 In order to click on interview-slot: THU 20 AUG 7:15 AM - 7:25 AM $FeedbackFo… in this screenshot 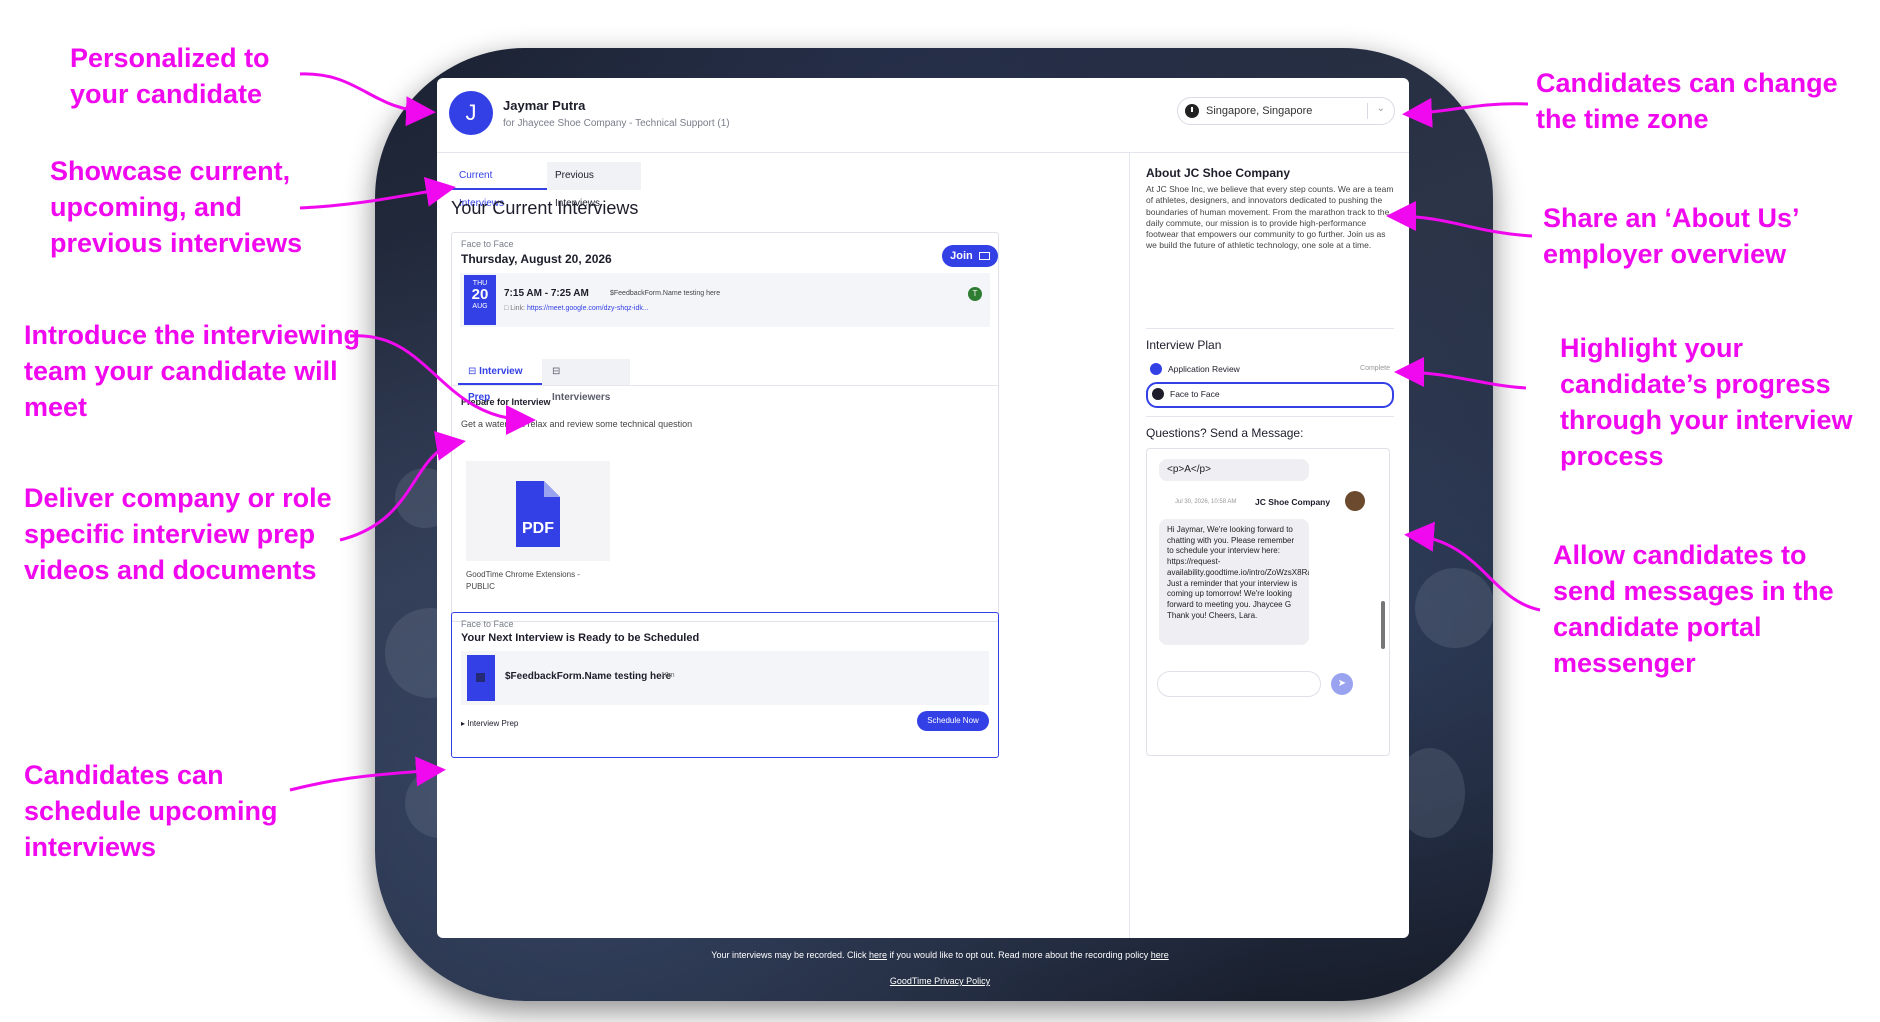, I will do `click(725, 300)`.